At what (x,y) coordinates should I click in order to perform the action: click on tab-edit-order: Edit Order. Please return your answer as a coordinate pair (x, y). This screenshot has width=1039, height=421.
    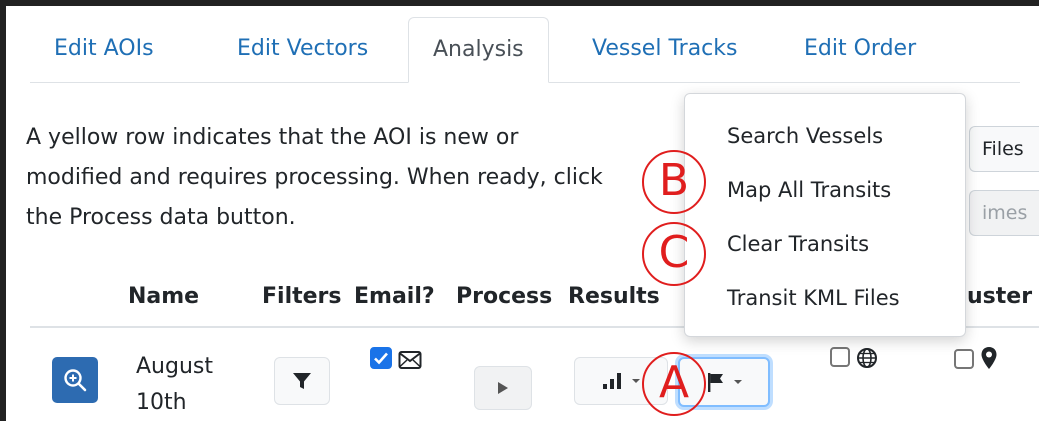
    Looking at the image, I should click on (860, 50).